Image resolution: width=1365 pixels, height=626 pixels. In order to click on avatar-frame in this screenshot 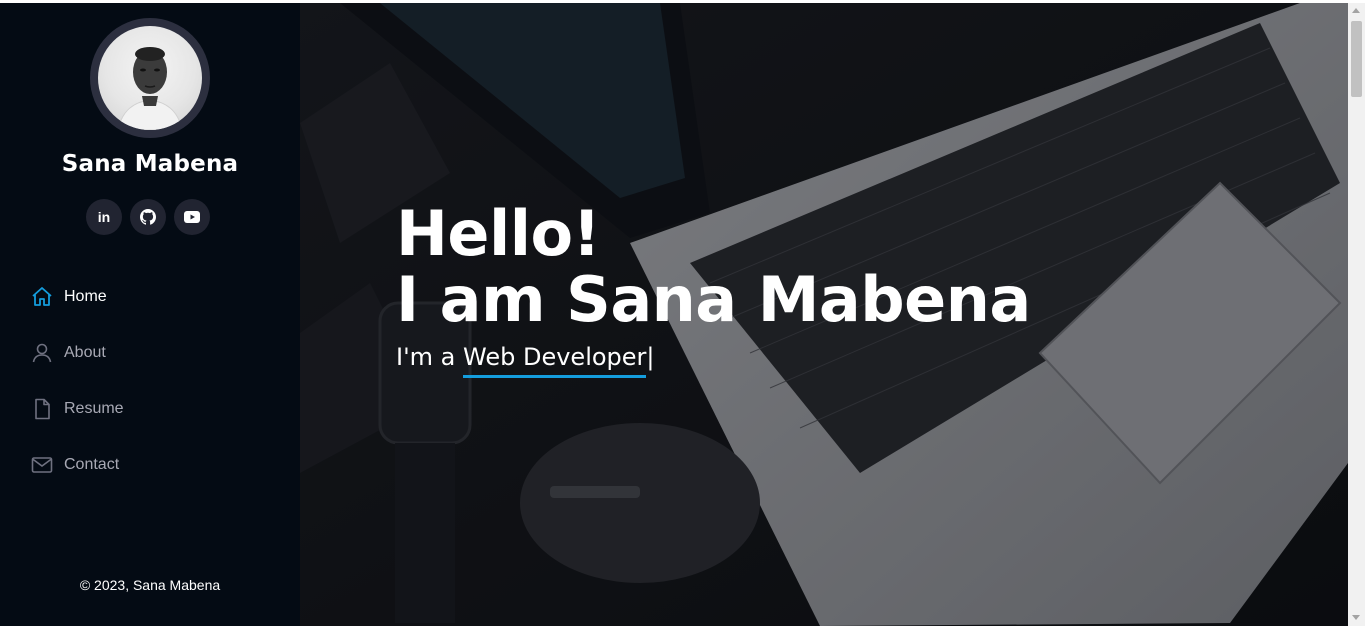, I will do `click(150, 78)`.